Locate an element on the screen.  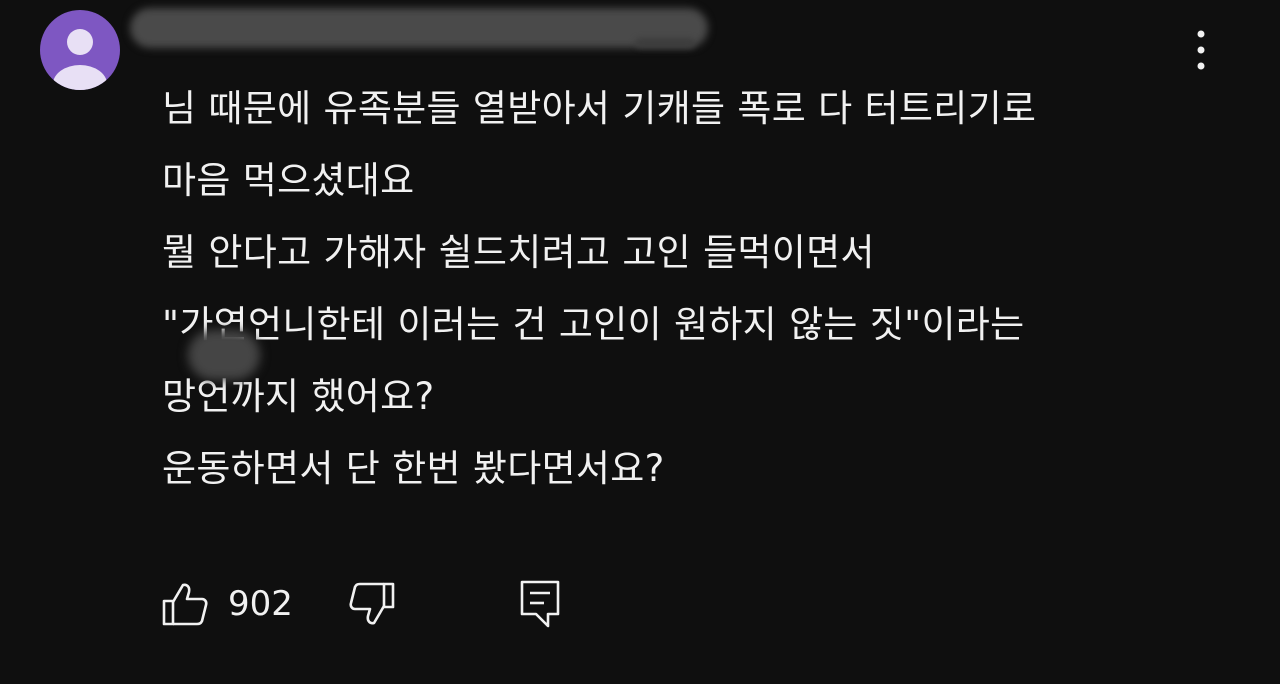
dislike-button is located at coordinates (372, 604).